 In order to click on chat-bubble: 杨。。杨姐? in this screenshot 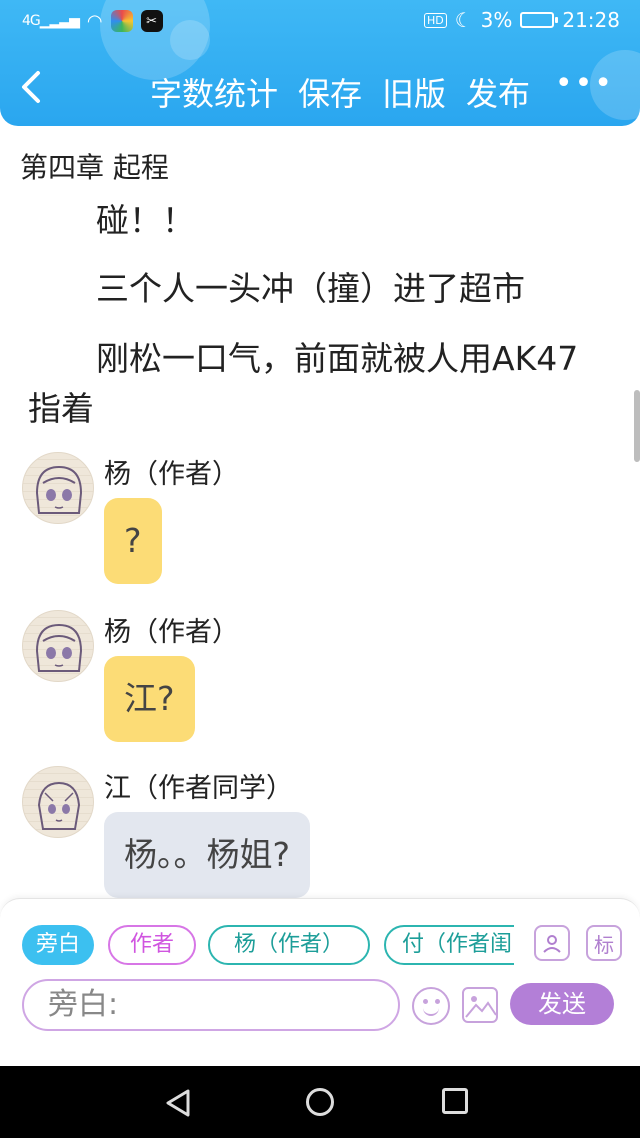, I will do `click(207, 855)`.